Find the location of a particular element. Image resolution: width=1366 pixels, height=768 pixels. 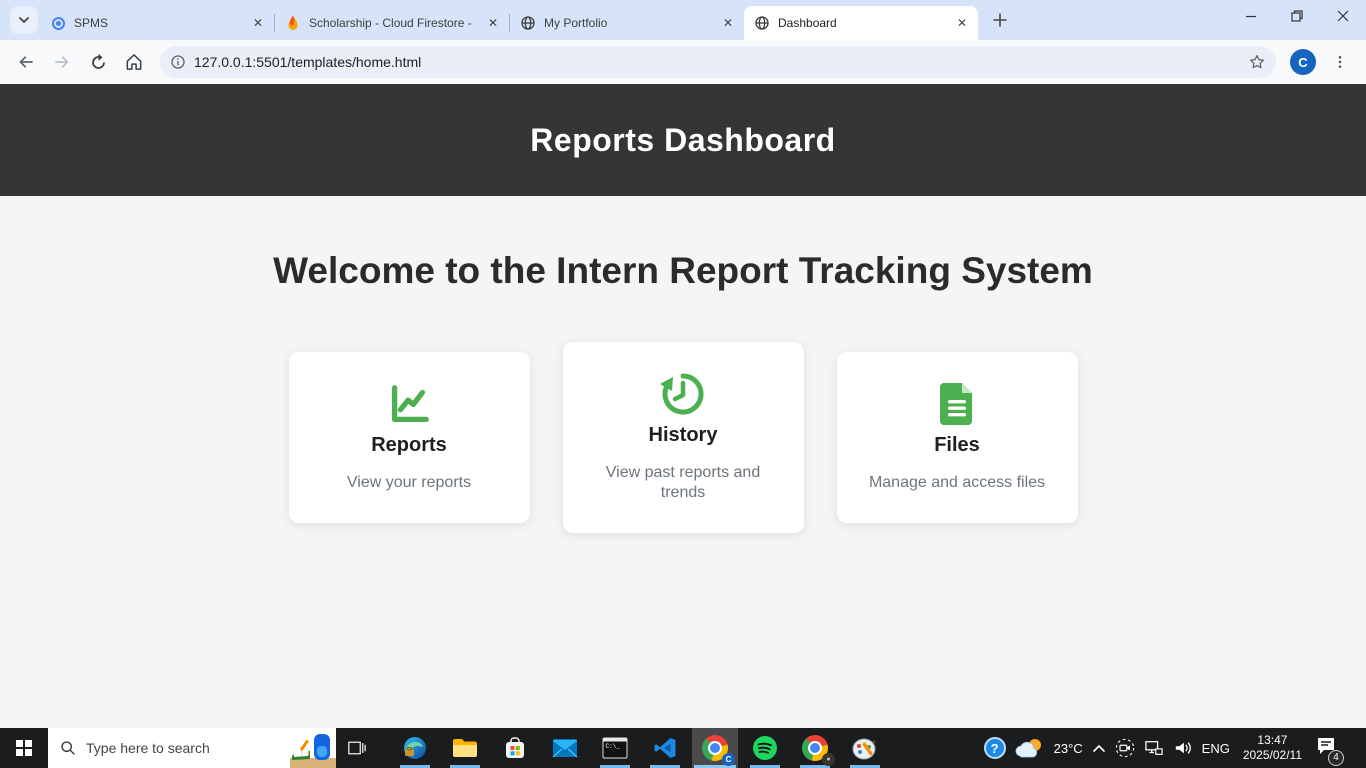

forward-button is located at coordinates (62, 62).